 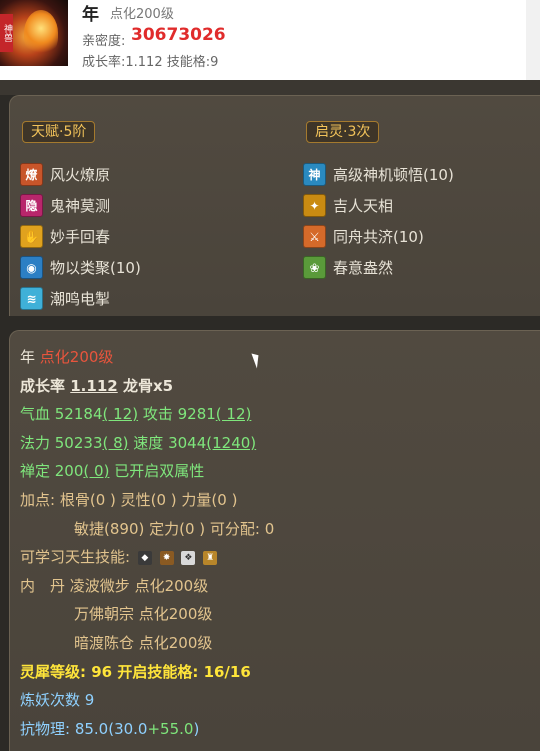 I want to click on talent-skill: 隐 鬼神莫测, so click(x=80, y=205).